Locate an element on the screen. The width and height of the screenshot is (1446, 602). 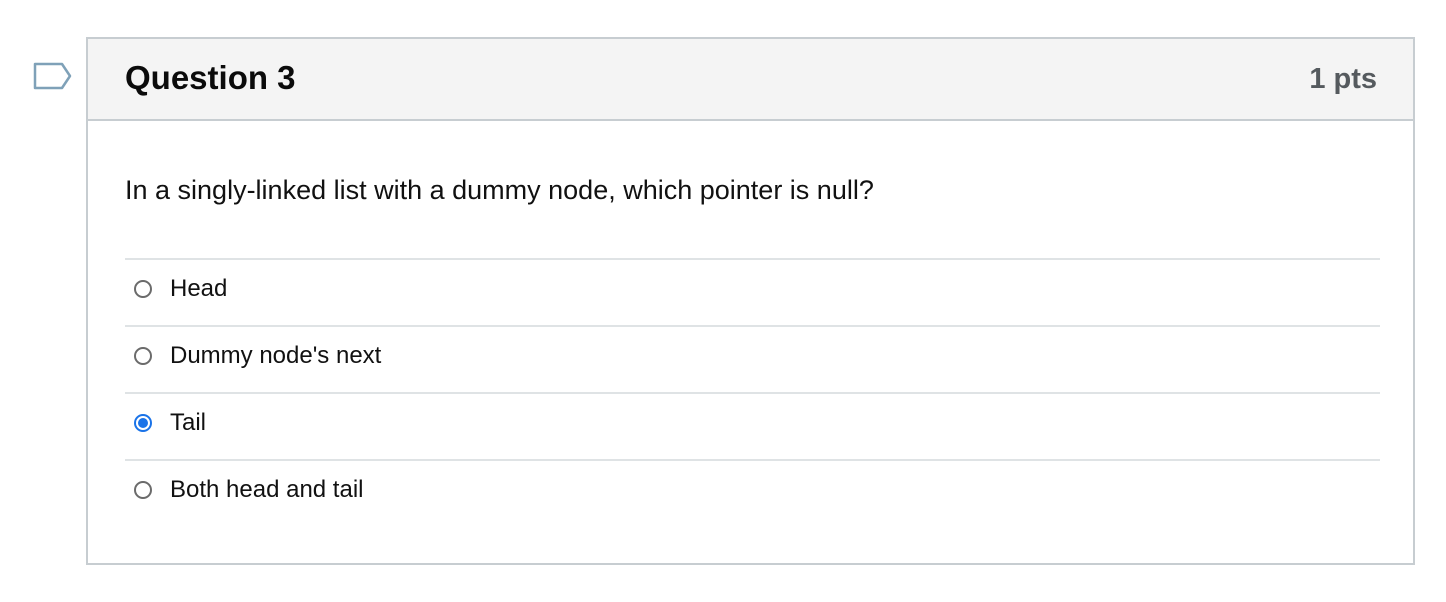
answer-label: Head is located at coordinates (199, 288).